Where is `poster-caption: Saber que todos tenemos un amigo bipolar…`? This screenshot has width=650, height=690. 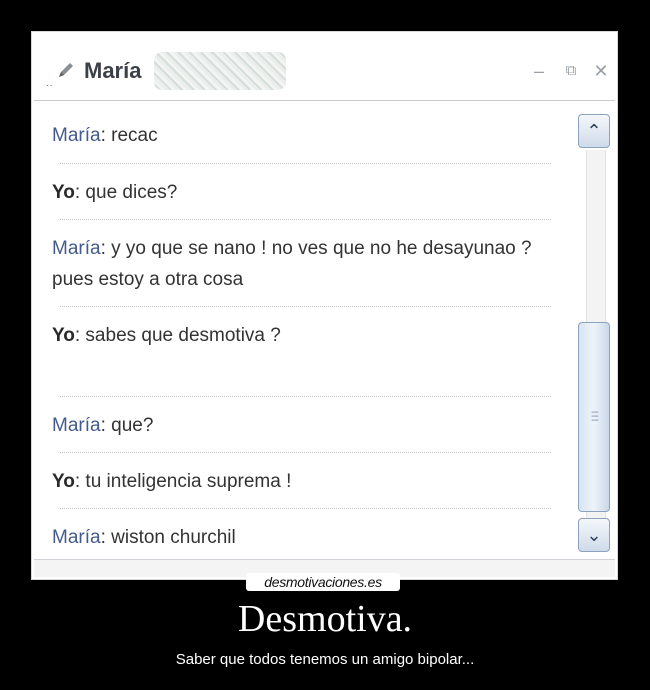 poster-caption: Saber que todos tenemos un amigo bipolar… is located at coordinates (325, 659).